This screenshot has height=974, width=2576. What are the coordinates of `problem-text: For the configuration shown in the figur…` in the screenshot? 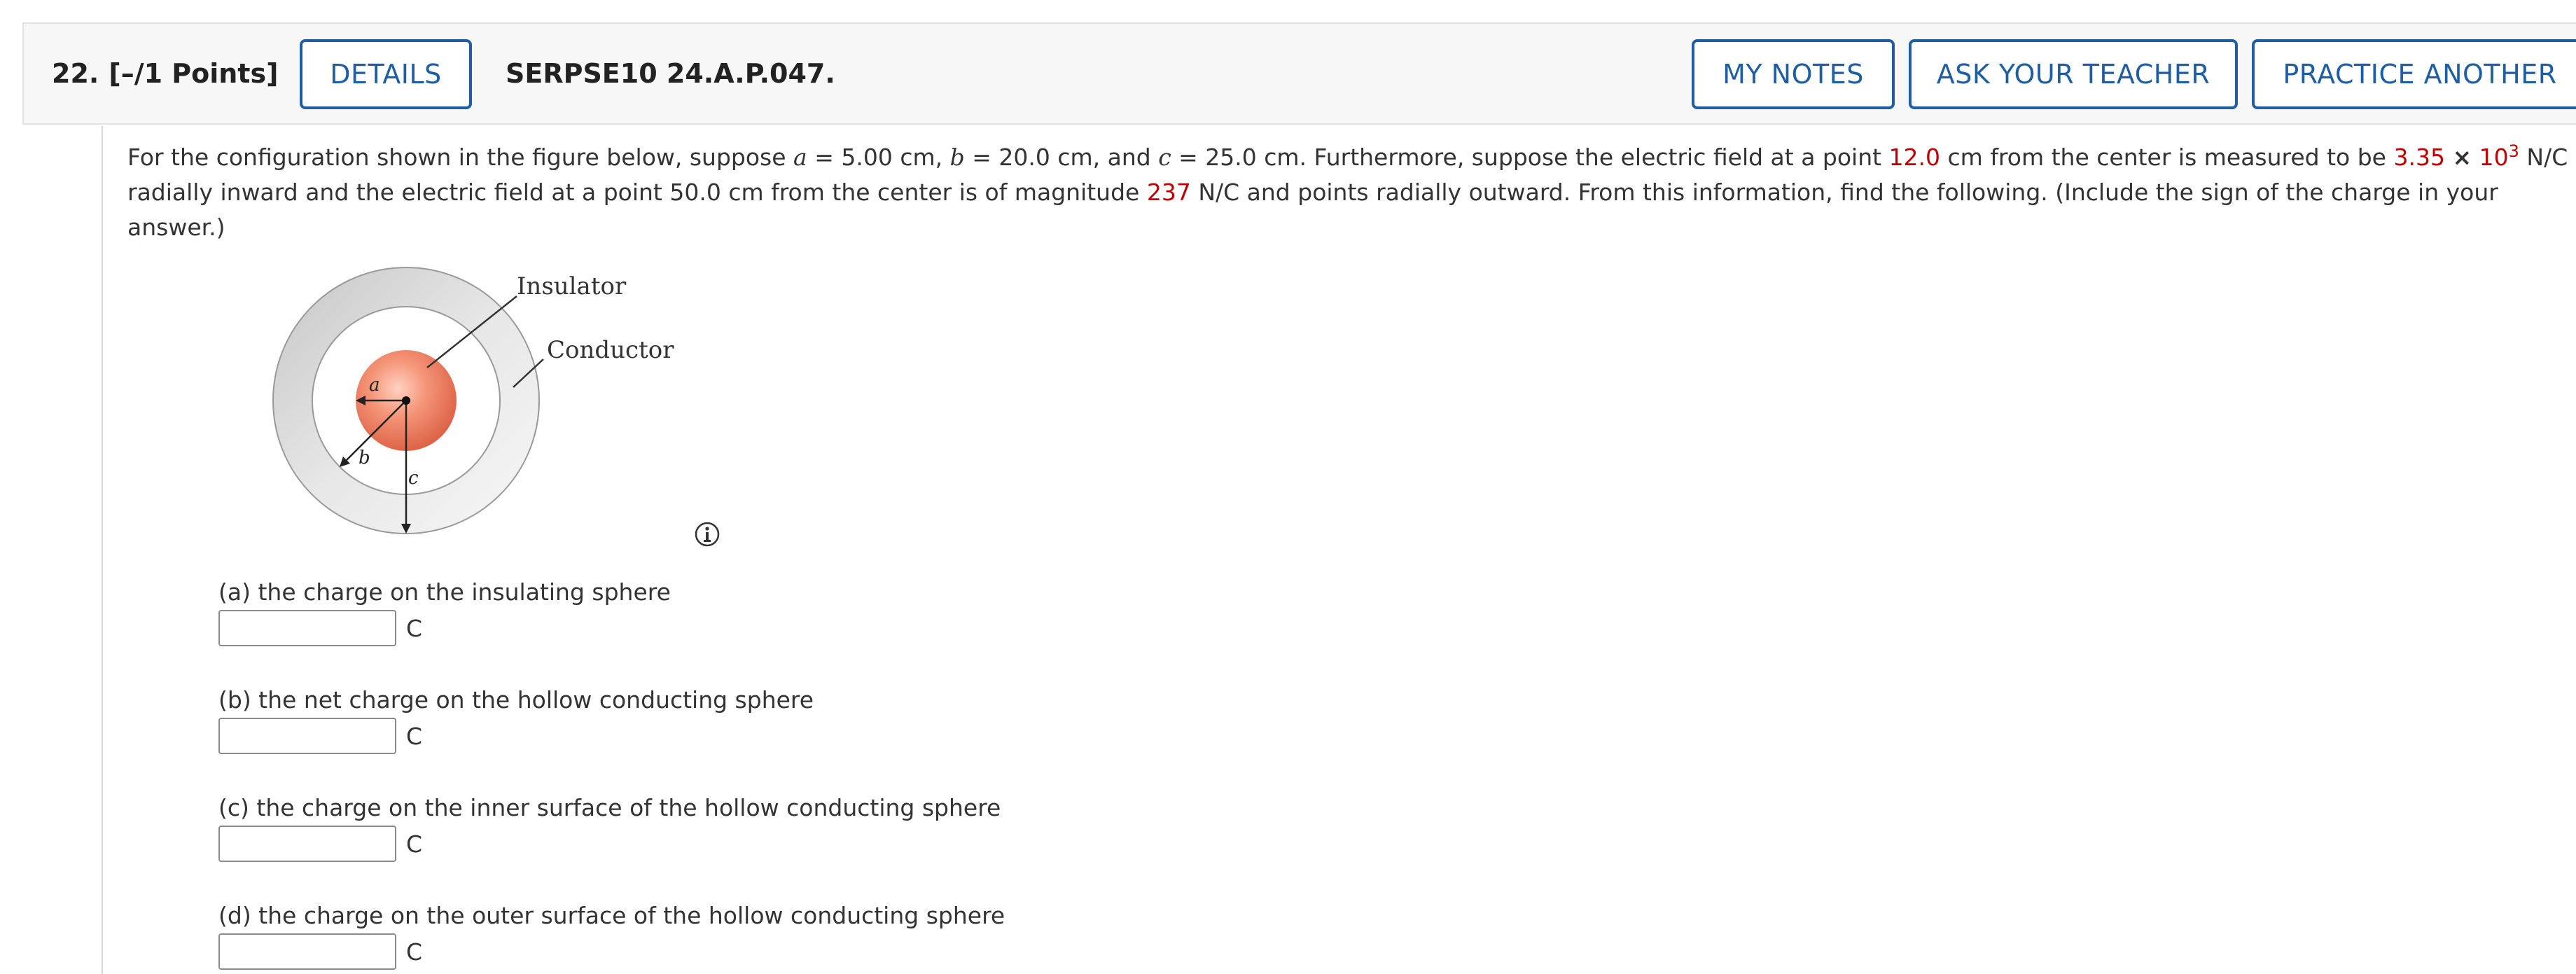 It's located at (460, 157).